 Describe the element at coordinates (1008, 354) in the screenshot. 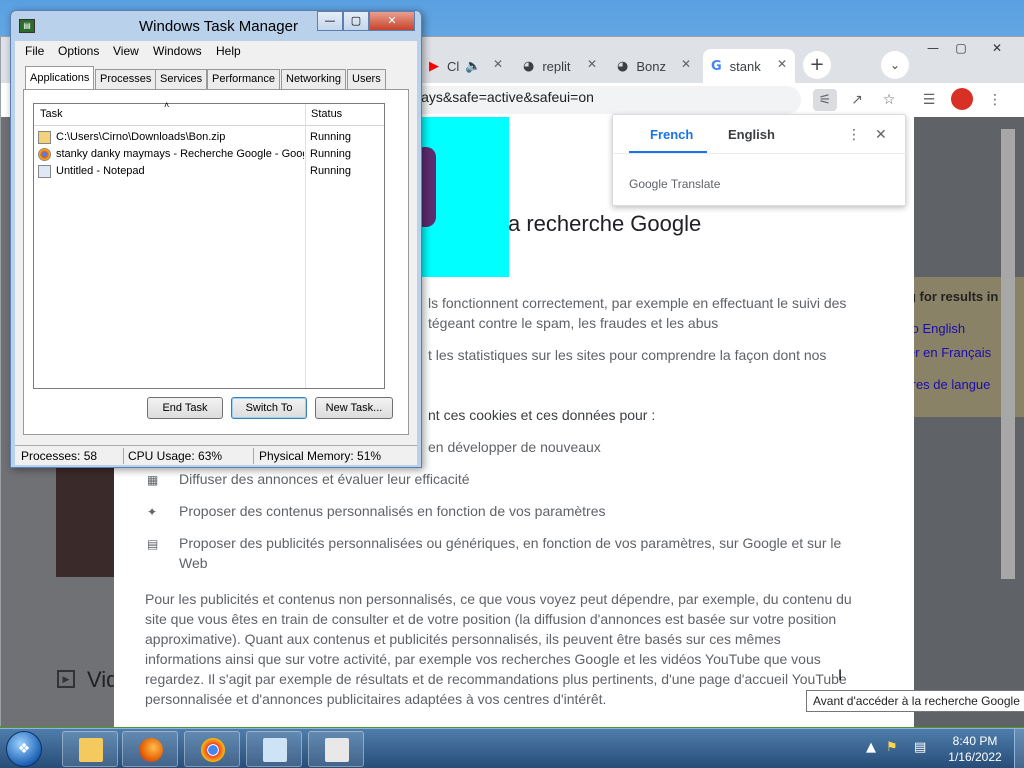

I see `page-scrollbar` at that location.